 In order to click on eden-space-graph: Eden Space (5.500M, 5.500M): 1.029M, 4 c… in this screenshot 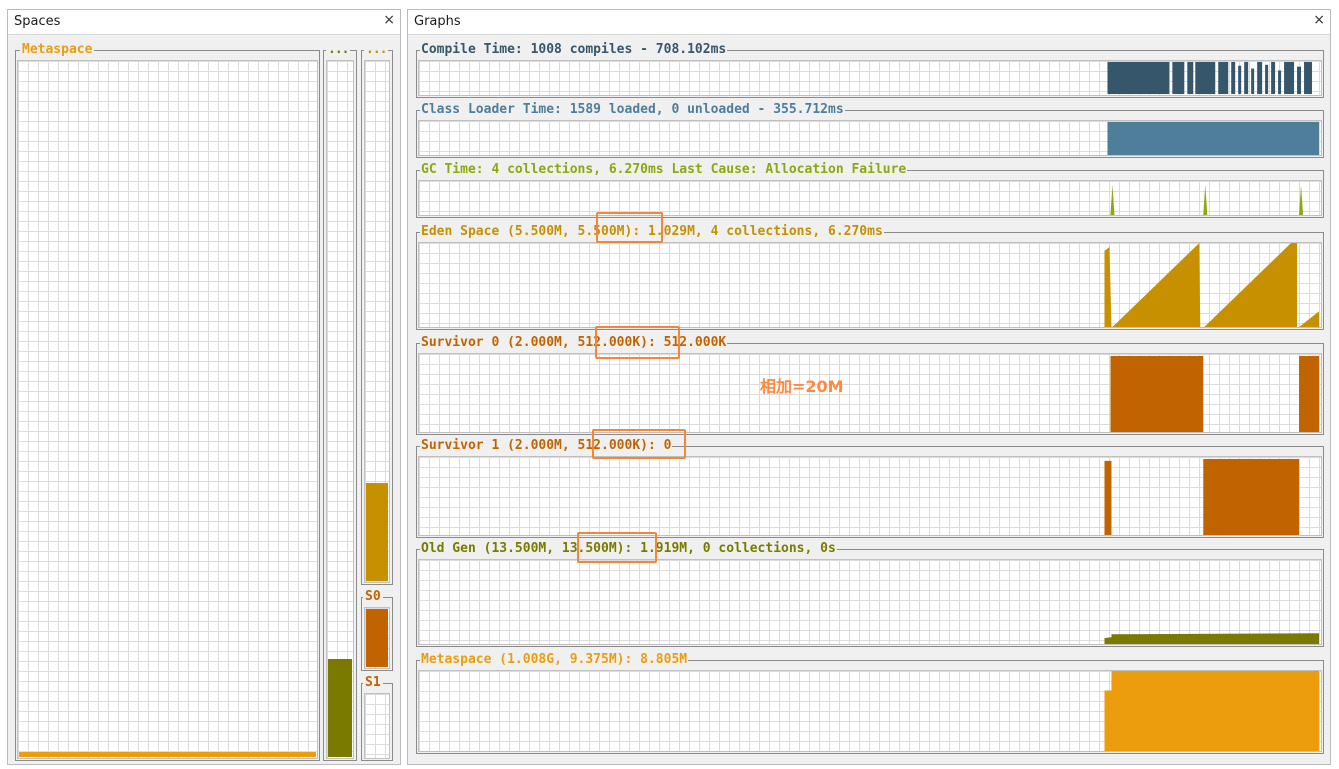, I will do `click(870, 277)`.